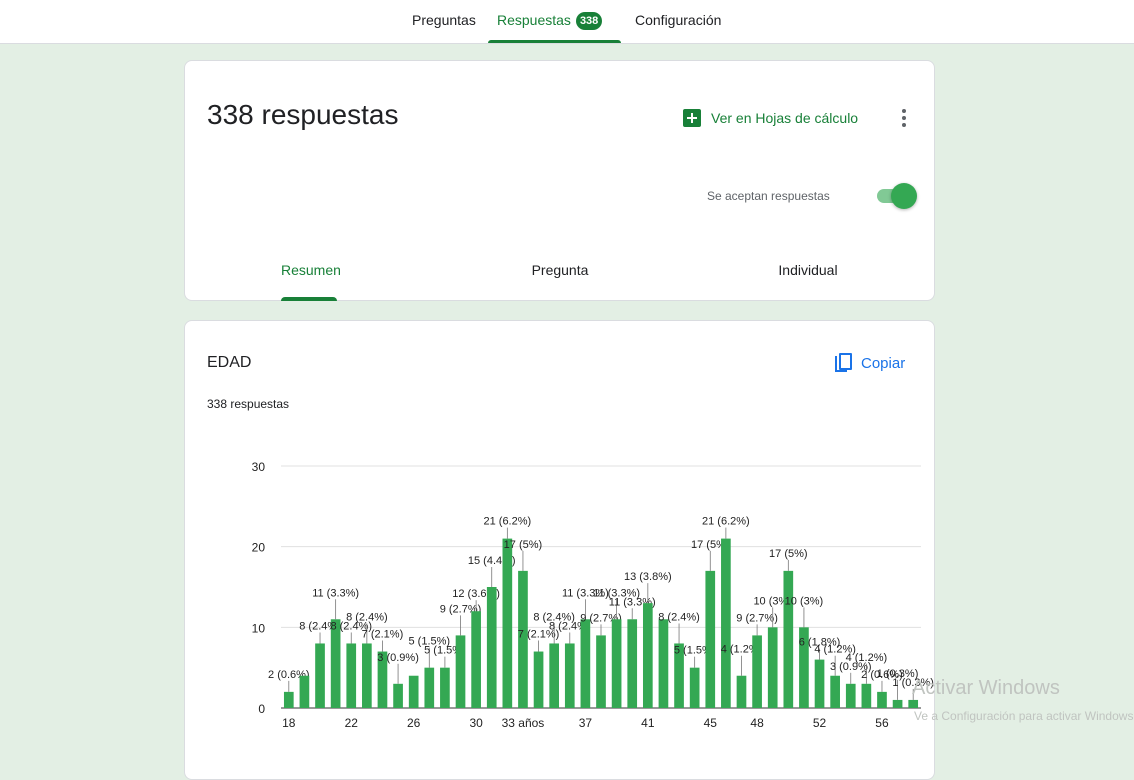 The image size is (1134, 780). What do you see at coordinates (785, 118) in the screenshot?
I see `view-in-sheets-label: Ver en Hojas de cálculo` at bounding box center [785, 118].